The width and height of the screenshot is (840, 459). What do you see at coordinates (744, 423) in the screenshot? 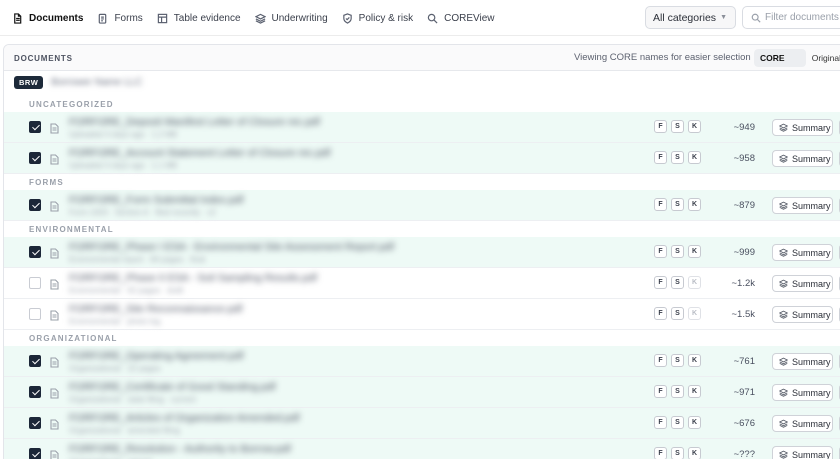
I see `token-count: ~676` at bounding box center [744, 423].